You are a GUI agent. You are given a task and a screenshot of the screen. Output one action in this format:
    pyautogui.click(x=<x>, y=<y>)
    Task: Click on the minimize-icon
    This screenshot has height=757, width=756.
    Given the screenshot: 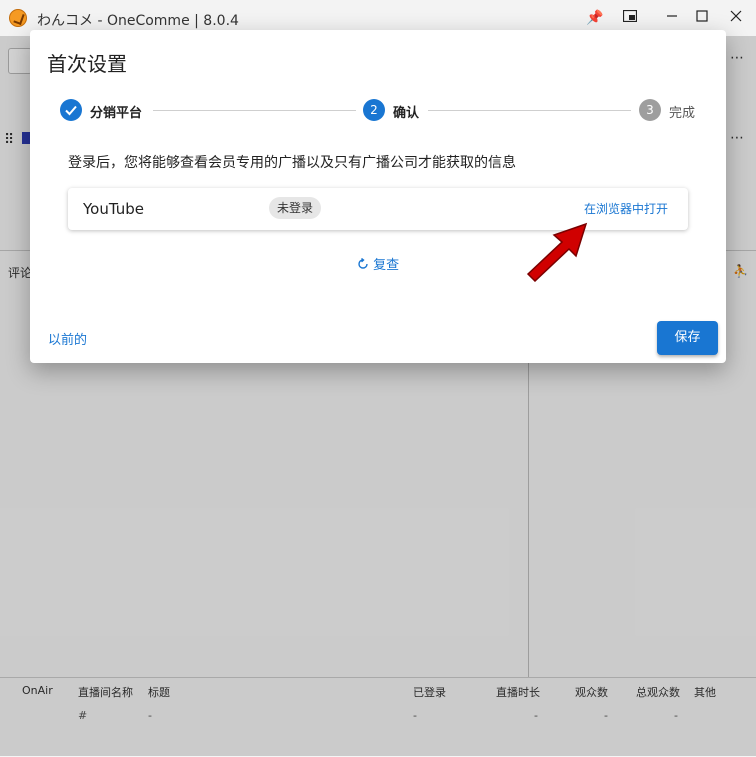 What is the action you would take?
    pyautogui.click(x=672, y=18)
    